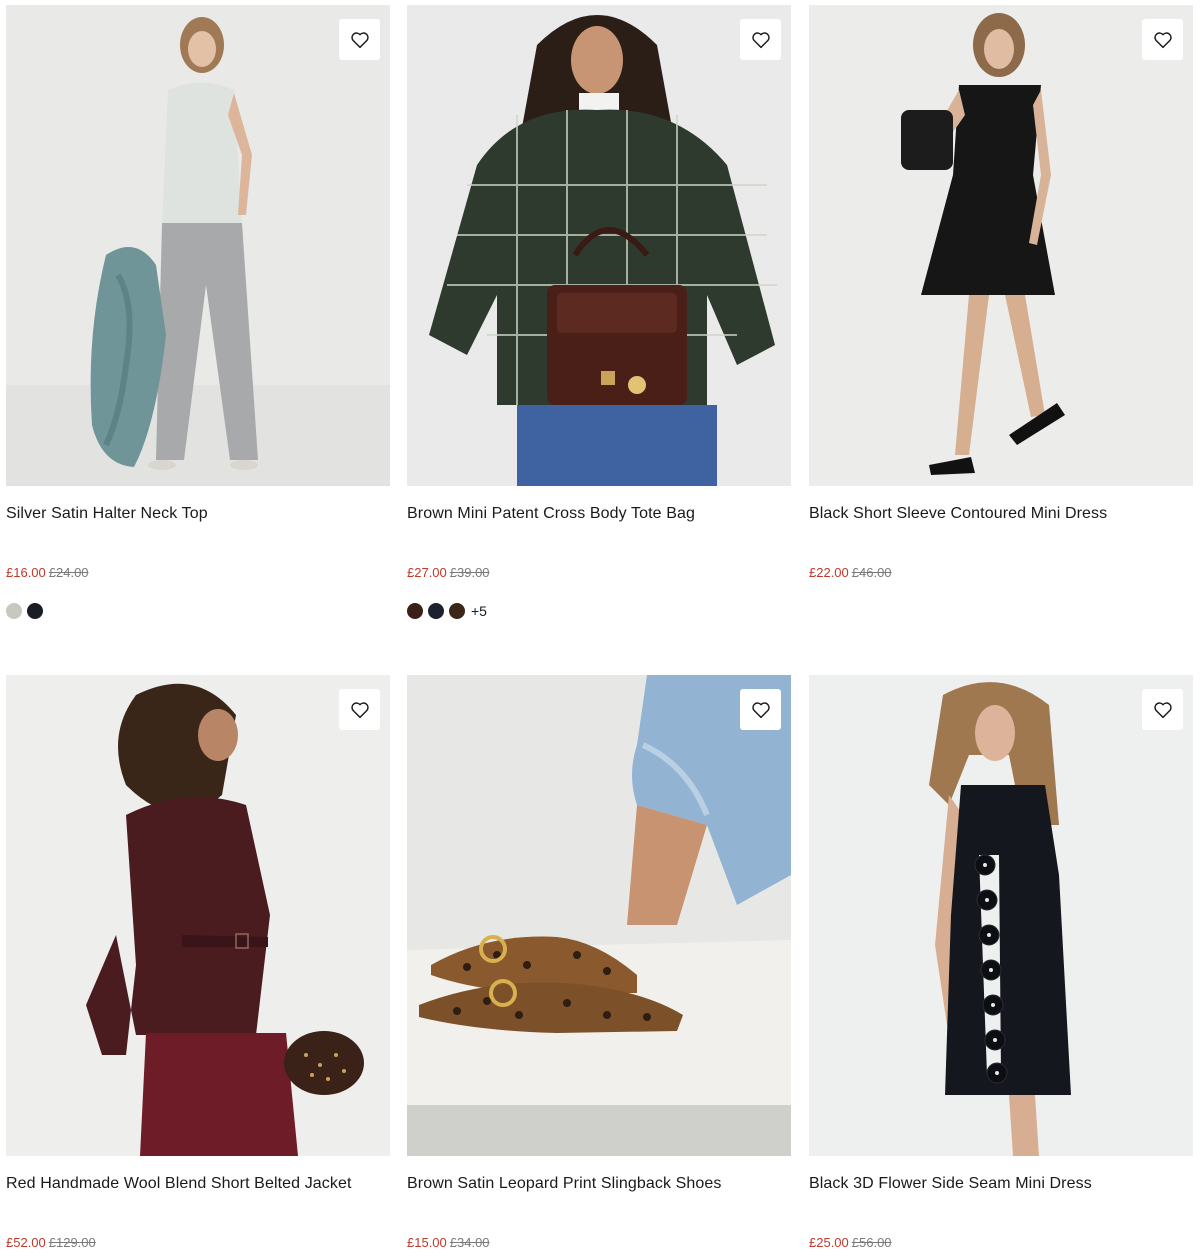  What do you see at coordinates (107, 514) in the screenshot?
I see `product-title: Silver Satin Halter Neck Top` at bounding box center [107, 514].